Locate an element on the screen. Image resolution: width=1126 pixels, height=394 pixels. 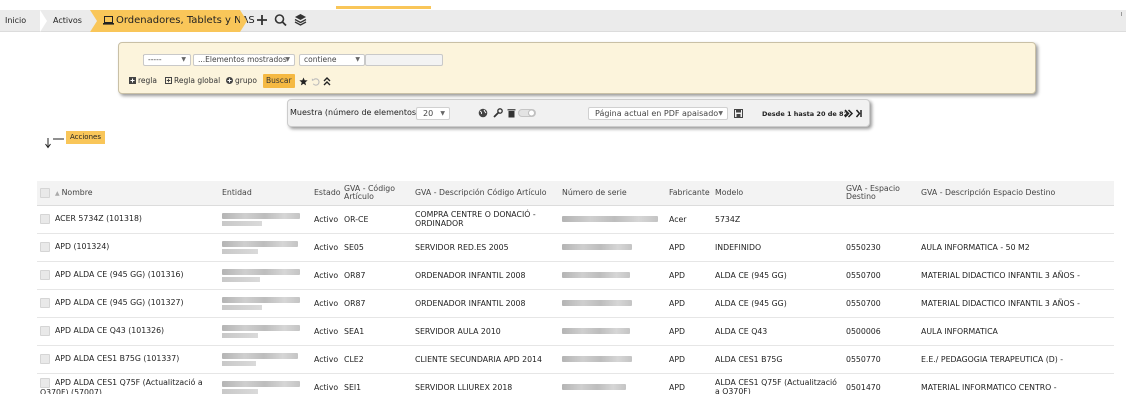
add-global-rule-button: Regla global is located at coordinates (192, 81).